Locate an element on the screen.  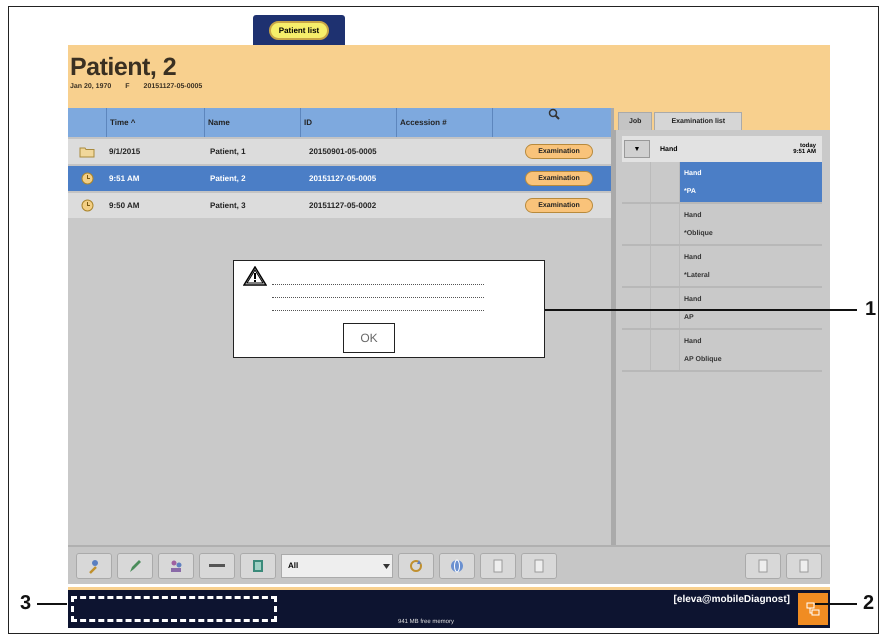
id-cell-text: 20150901-05-0005 is located at coordinates (343, 151).